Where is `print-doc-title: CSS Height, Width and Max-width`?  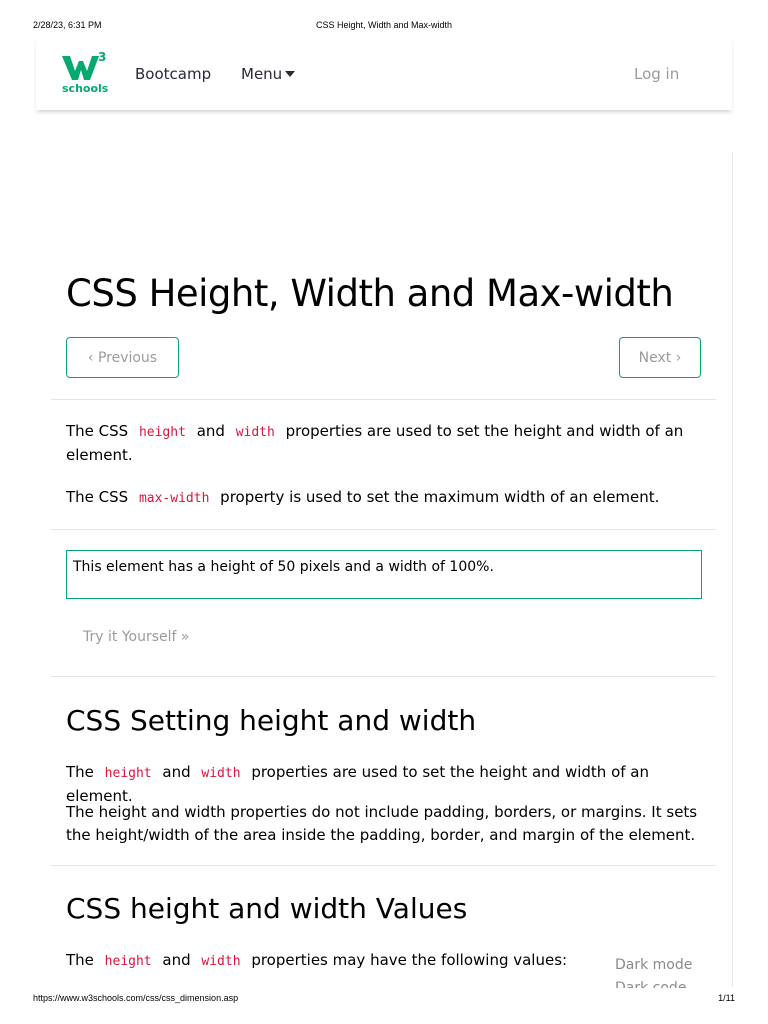
print-doc-title: CSS Height, Width and Max-width is located at coordinates (384, 25).